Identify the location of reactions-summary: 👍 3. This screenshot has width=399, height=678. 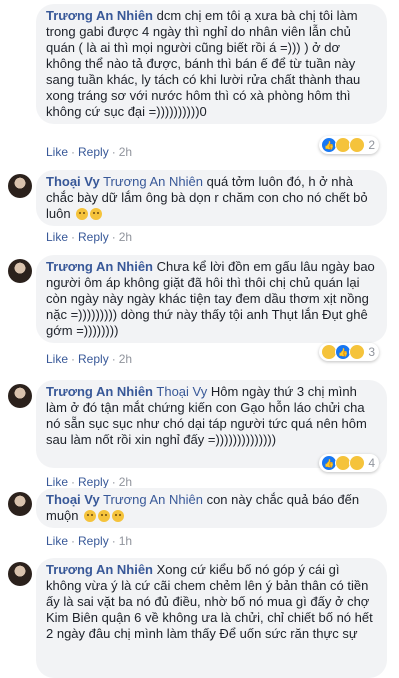
(349, 352).